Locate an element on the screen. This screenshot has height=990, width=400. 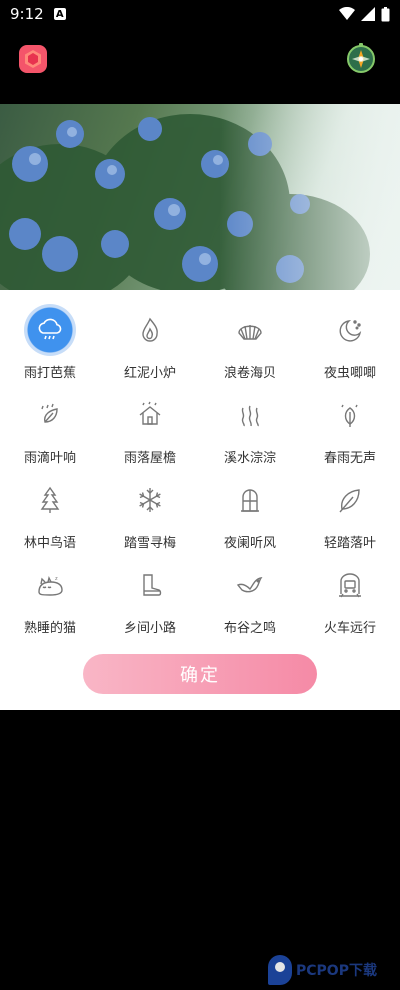
spring-rain-icon is located at coordinates (349, 415).